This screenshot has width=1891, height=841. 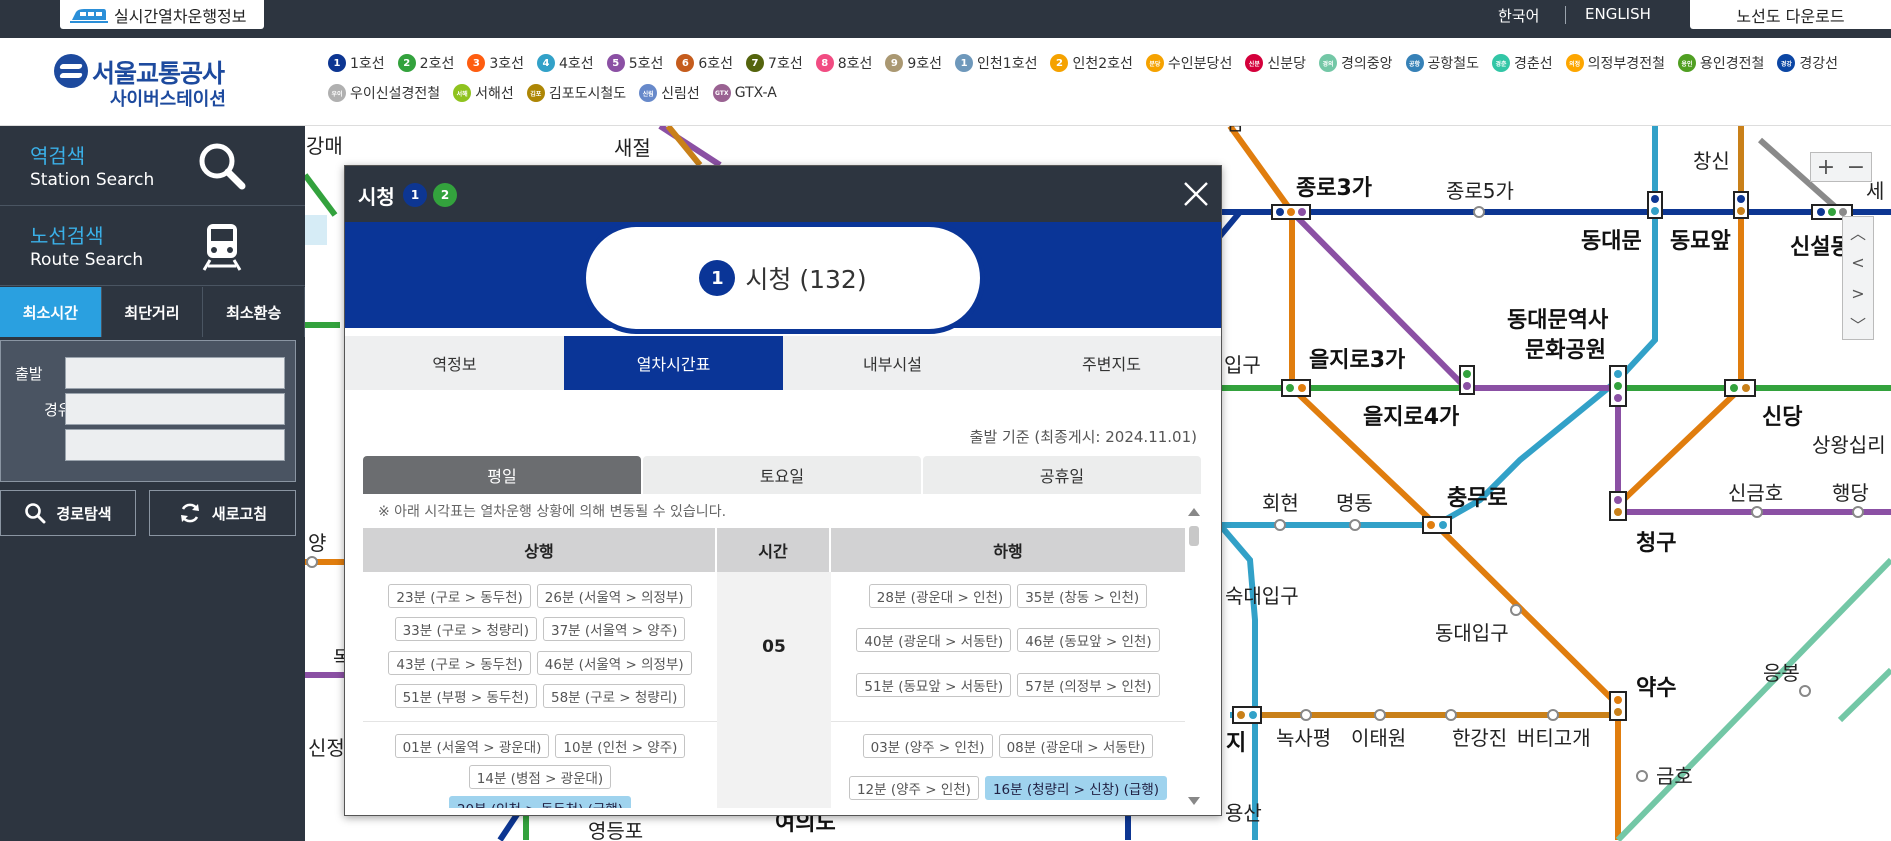 I want to click on map-label: 명동, so click(x=1354, y=503).